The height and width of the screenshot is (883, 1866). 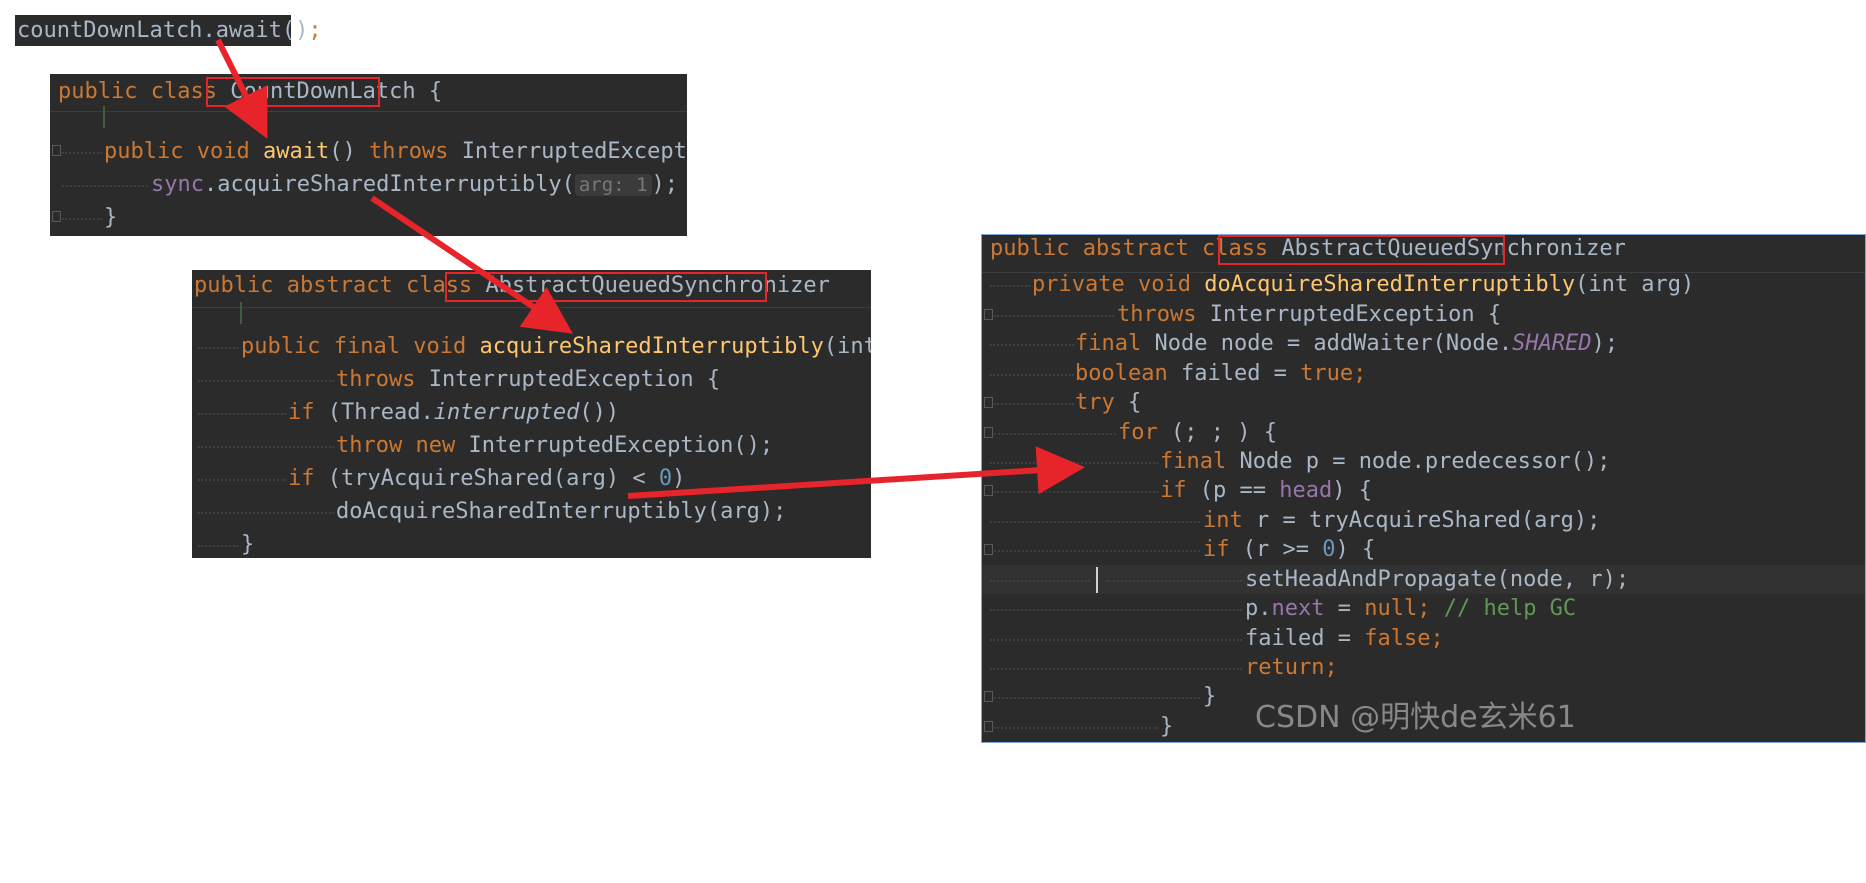 I want to click on watermark: CSDN @明快de玄米61, so click(x=1415, y=717).